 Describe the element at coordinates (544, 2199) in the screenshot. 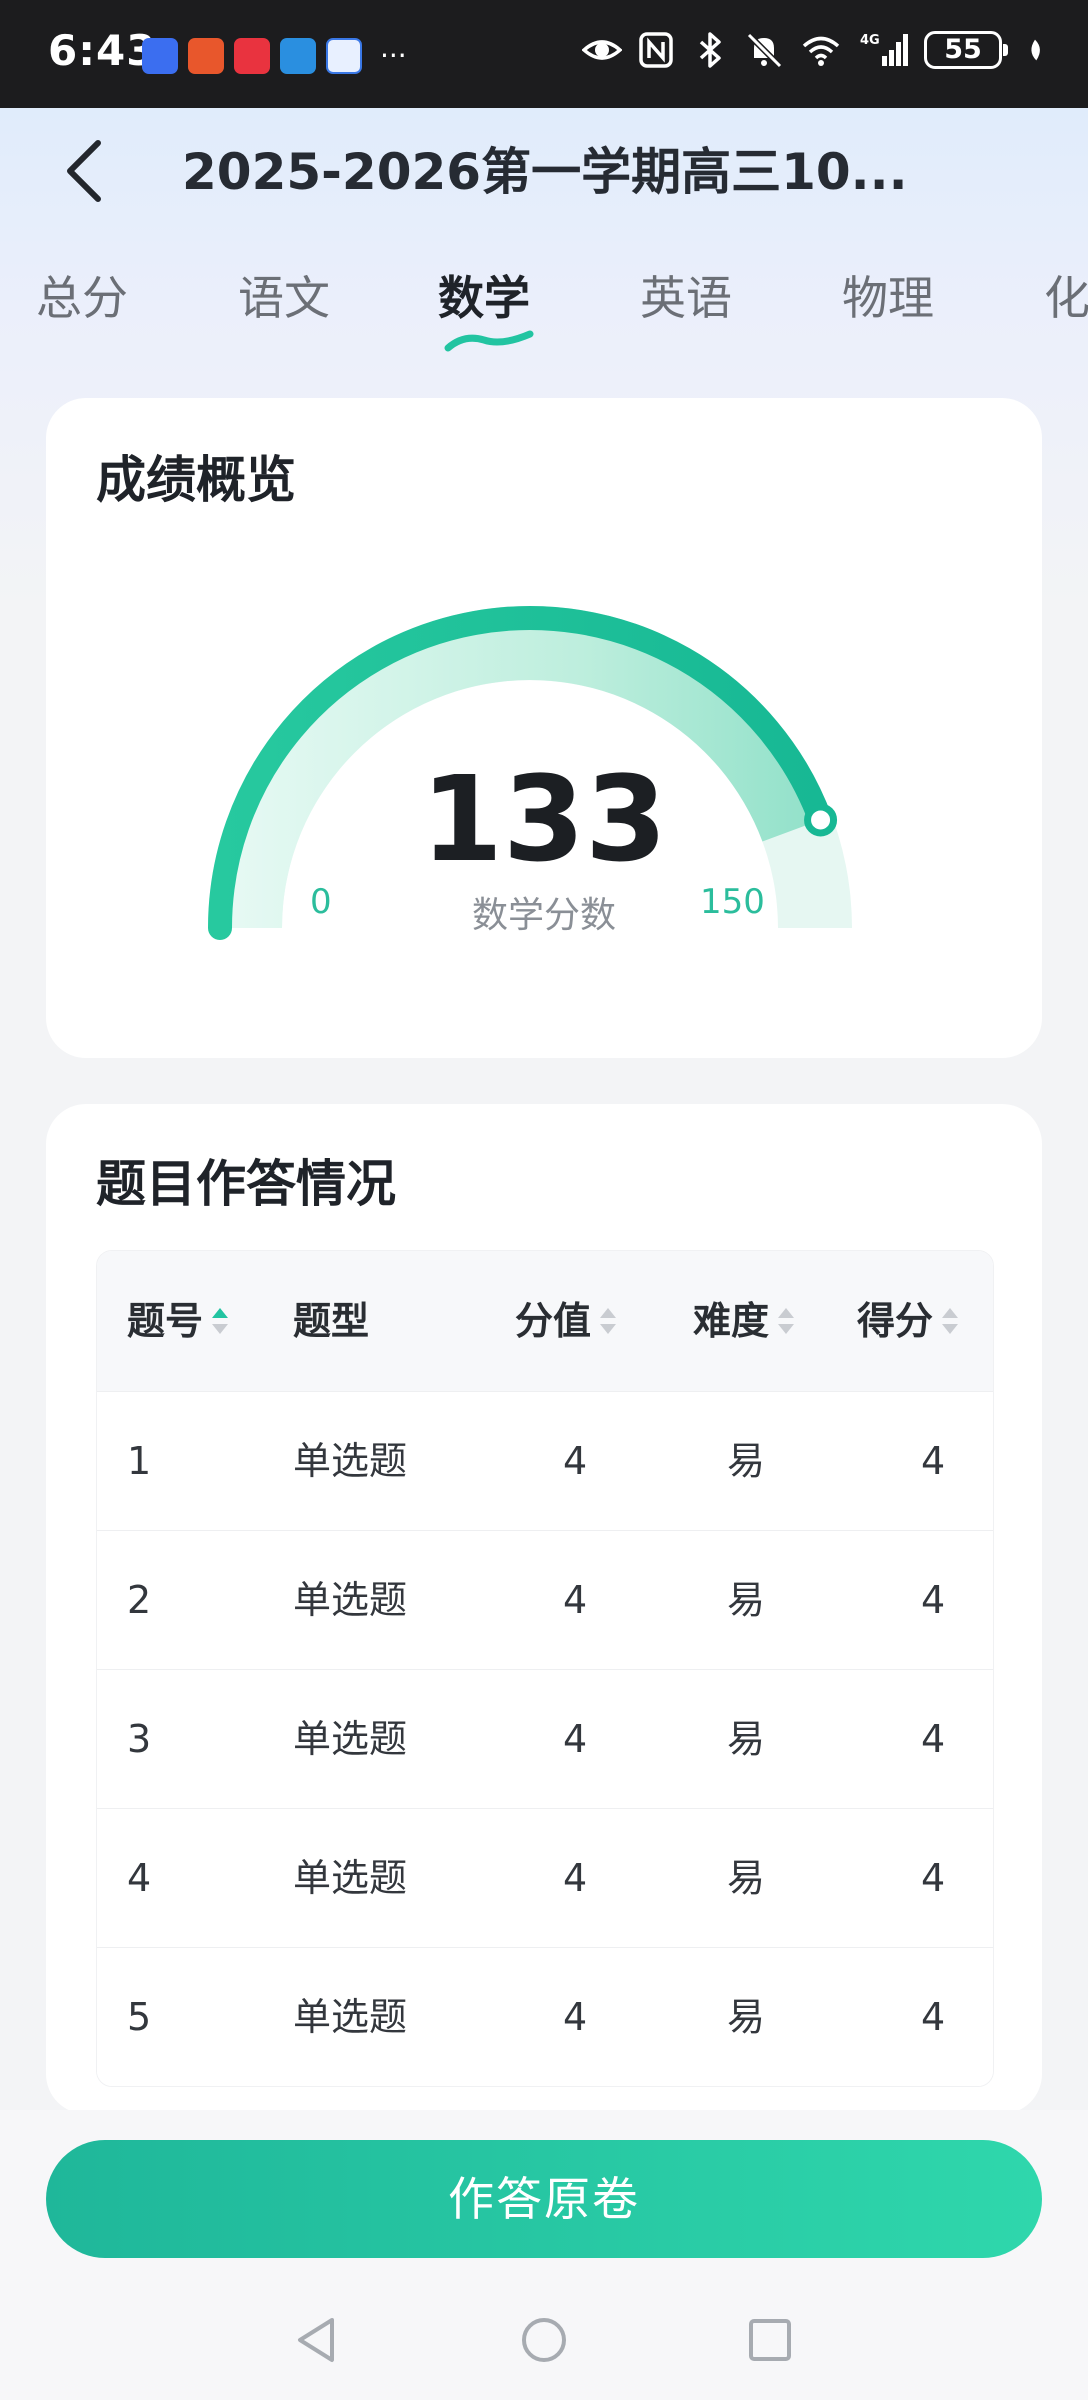

I see `view-answer-sheet-button: 作答原卷` at that location.